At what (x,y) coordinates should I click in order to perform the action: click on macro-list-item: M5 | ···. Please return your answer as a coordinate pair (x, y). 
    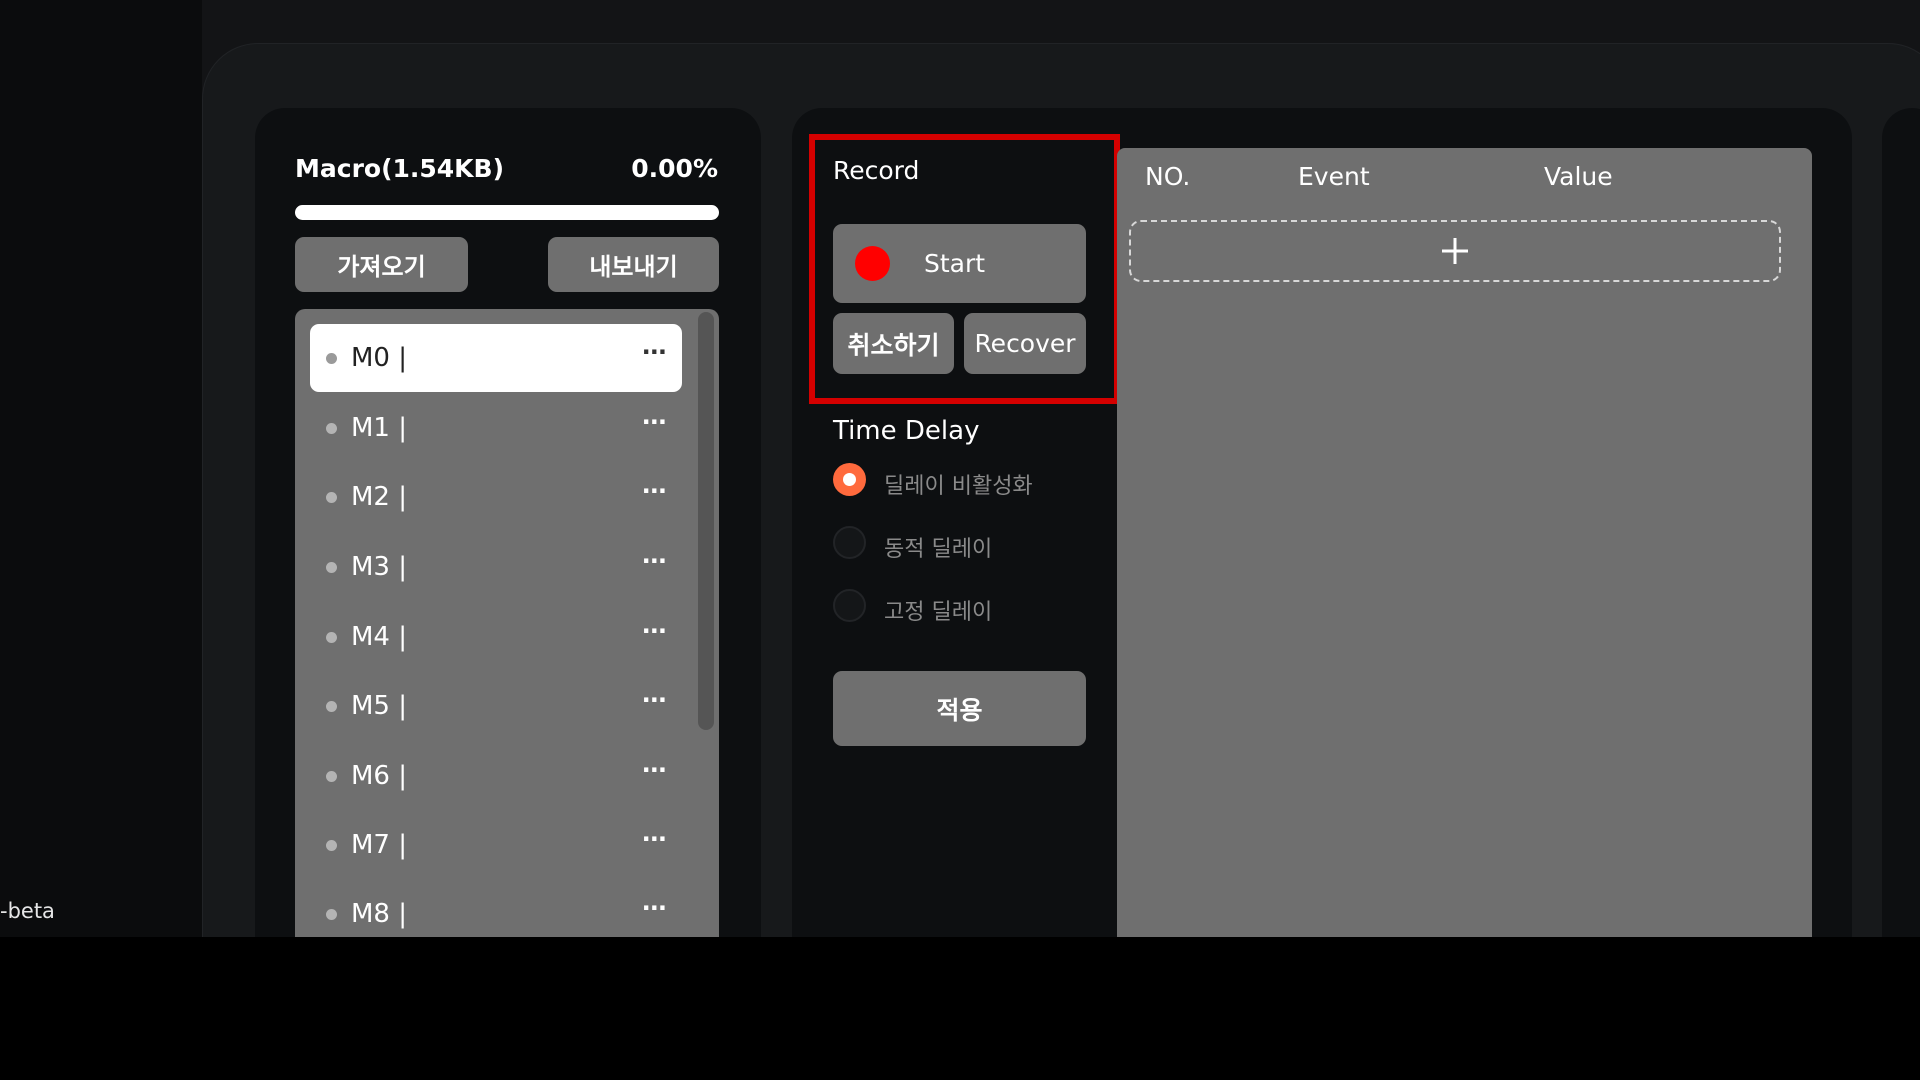
    Looking at the image, I should click on (496, 706).